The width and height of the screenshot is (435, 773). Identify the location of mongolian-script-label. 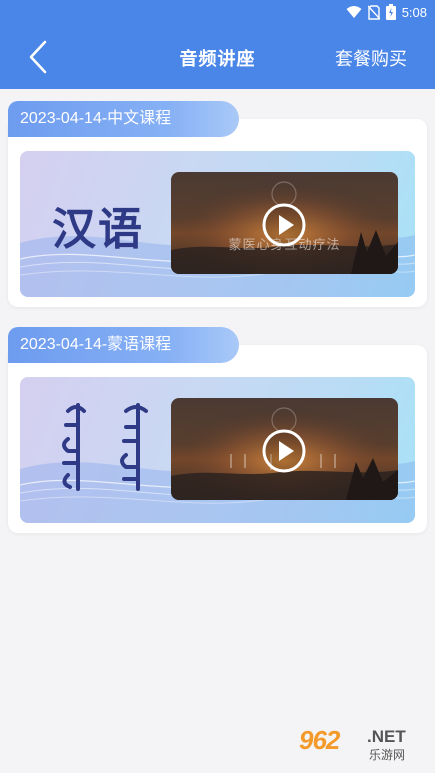
(105, 447).